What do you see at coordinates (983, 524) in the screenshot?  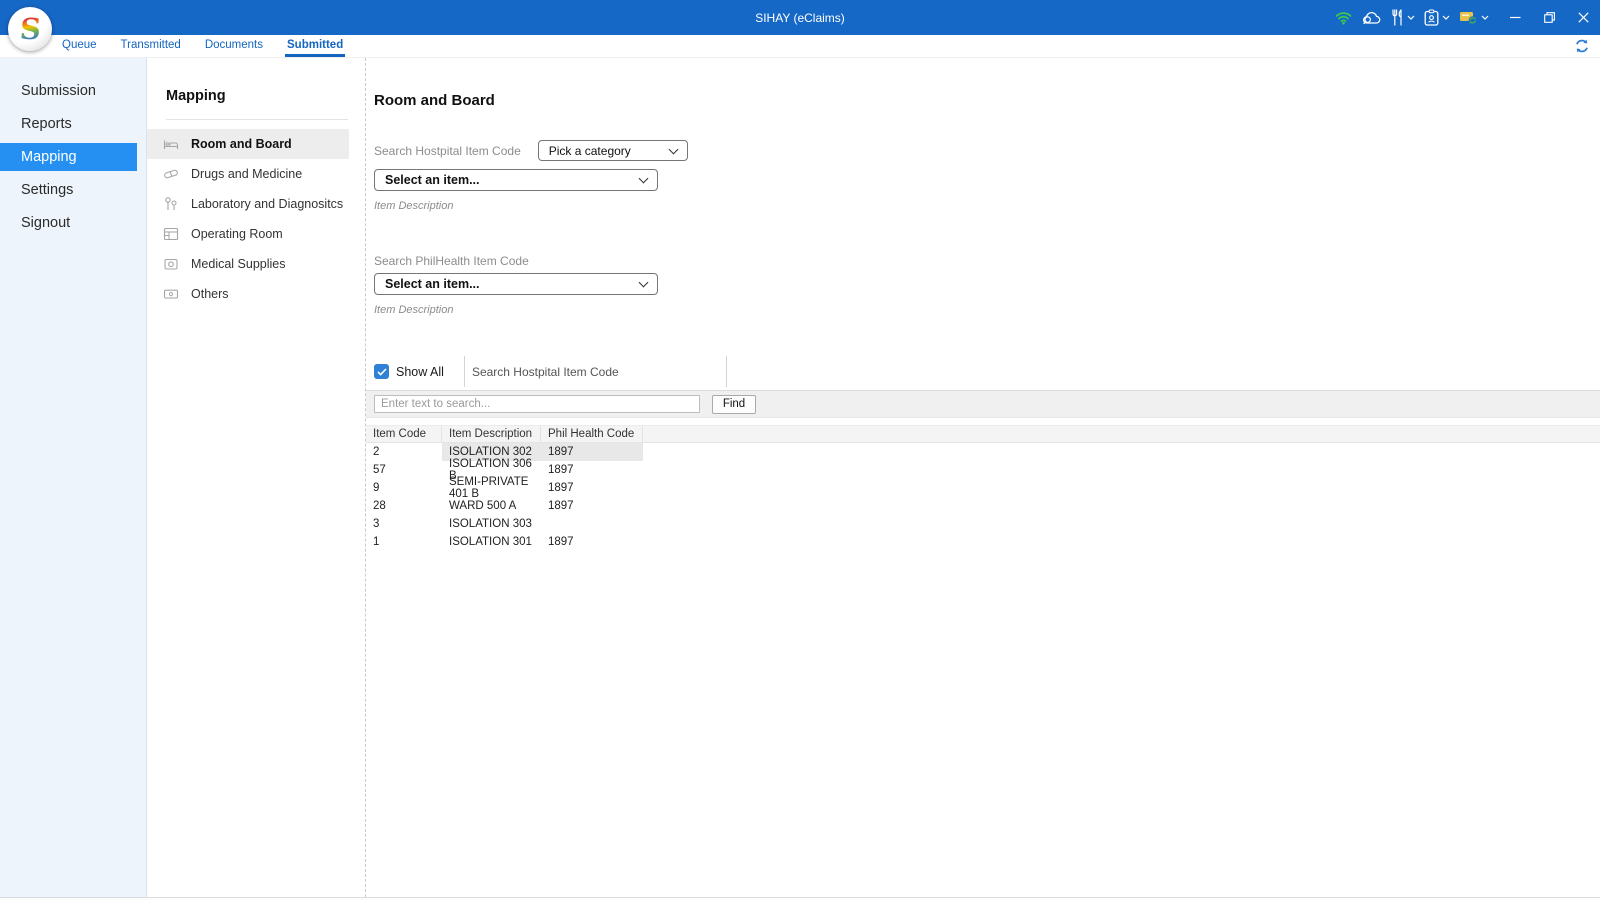 I see `table-row: 3 ISOLATION 303` at bounding box center [983, 524].